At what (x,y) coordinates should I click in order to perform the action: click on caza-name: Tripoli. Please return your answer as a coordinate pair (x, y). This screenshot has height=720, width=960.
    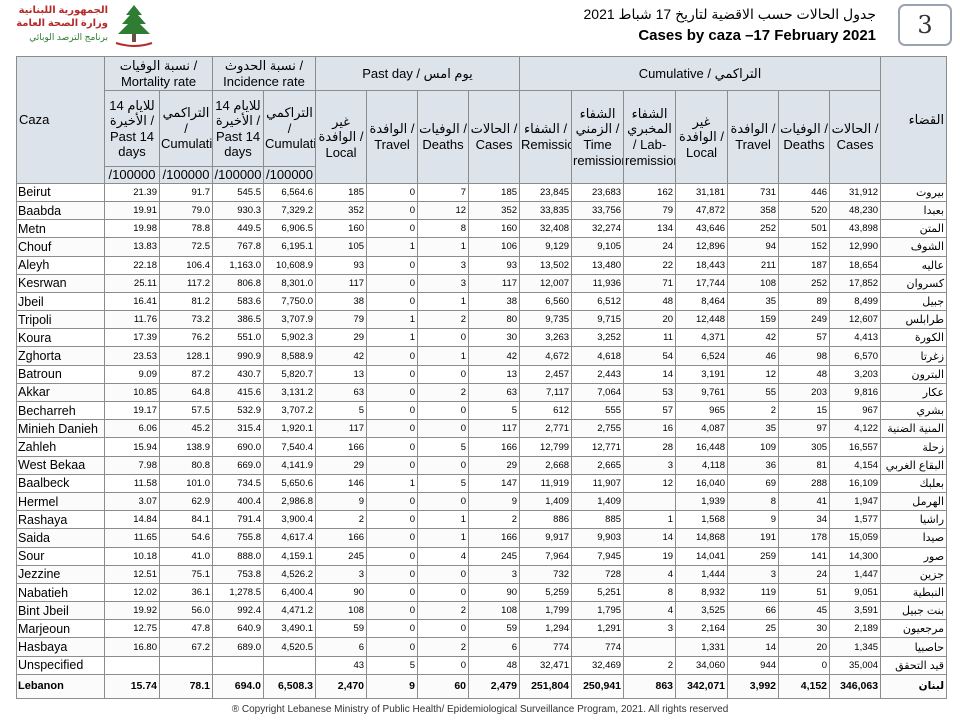
    Looking at the image, I should click on (60, 320).